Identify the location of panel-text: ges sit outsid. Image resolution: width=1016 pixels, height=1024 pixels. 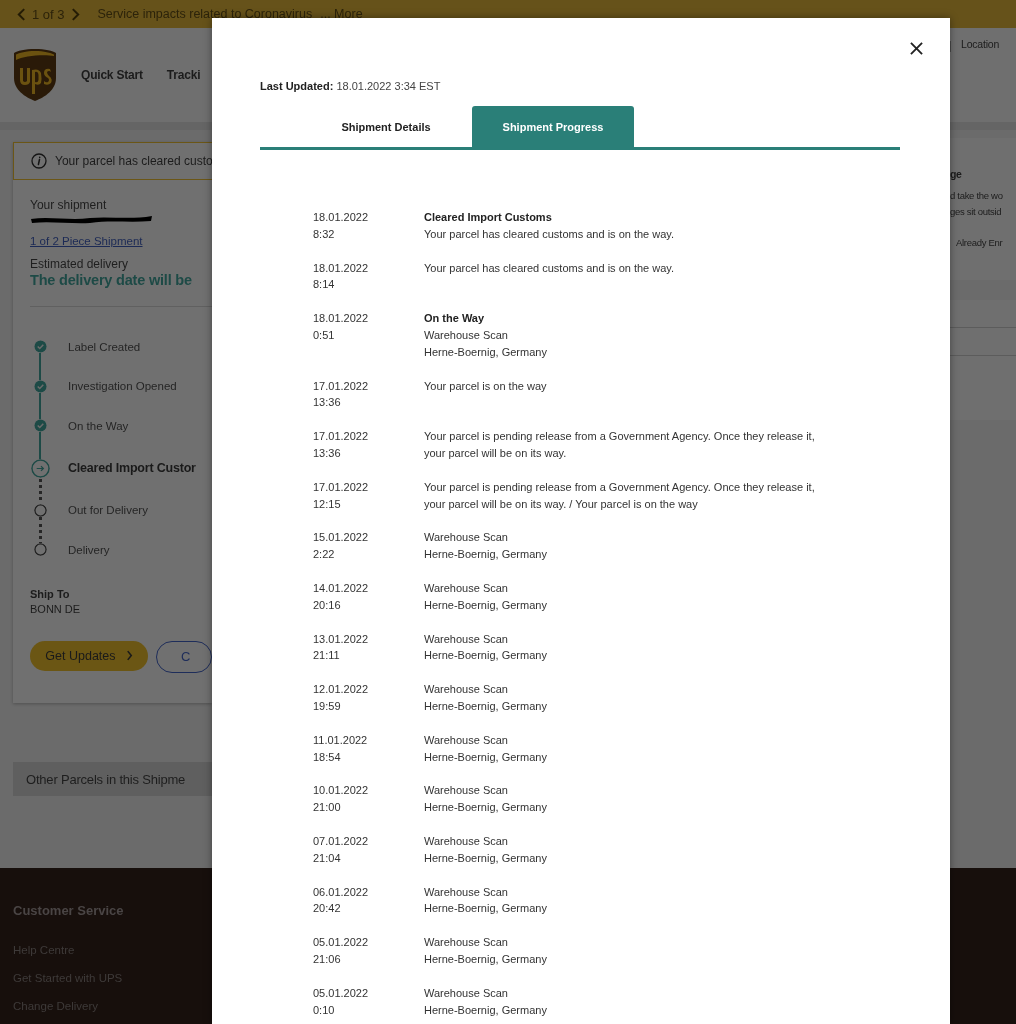
(976, 212).